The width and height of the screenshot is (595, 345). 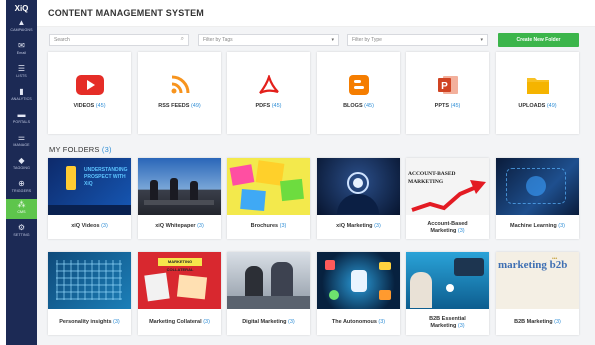 What do you see at coordinates (447, 227) in the screenshot?
I see `folder-name: Account-Based Marketing (3)` at bounding box center [447, 227].